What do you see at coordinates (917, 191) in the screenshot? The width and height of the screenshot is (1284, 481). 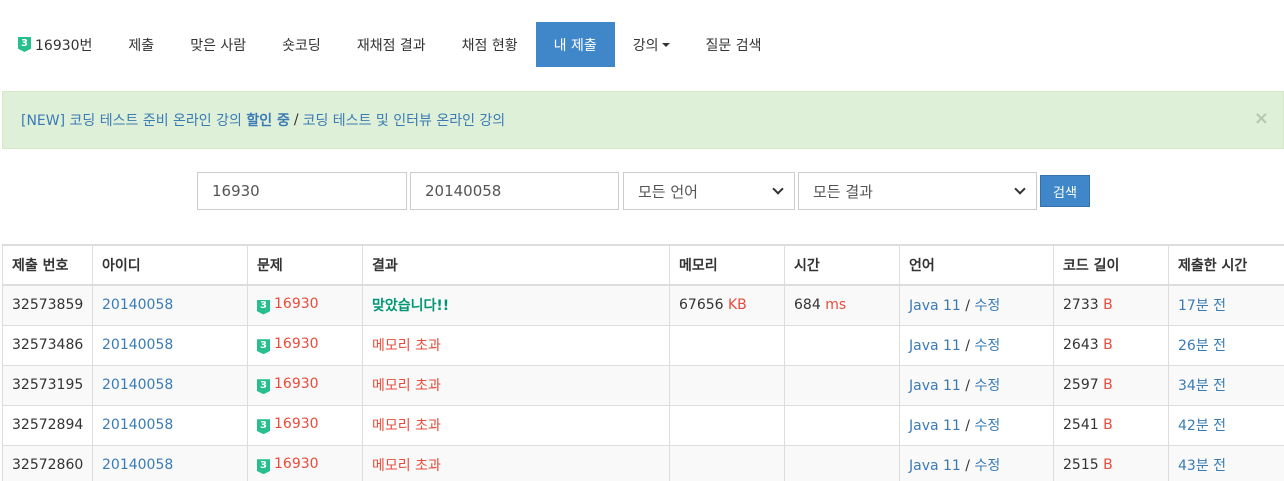 I see `result-select: 모든 결과` at bounding box center [917, 191].